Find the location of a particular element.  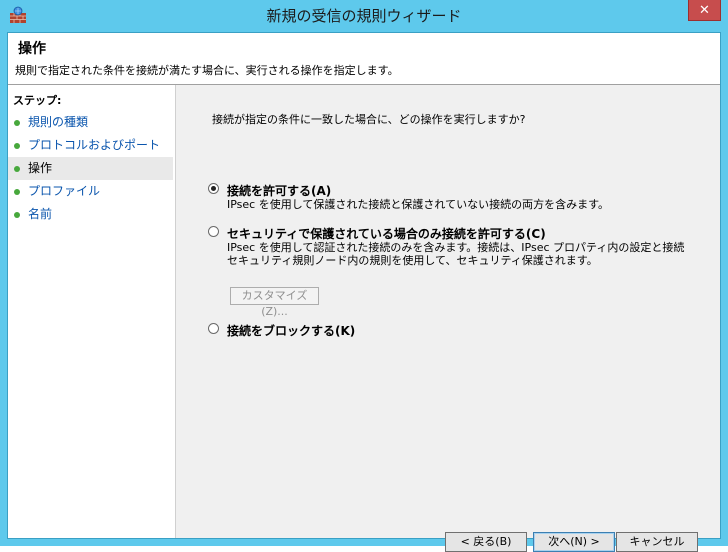

close-button: ✕ is located at coordinates (704, 10).